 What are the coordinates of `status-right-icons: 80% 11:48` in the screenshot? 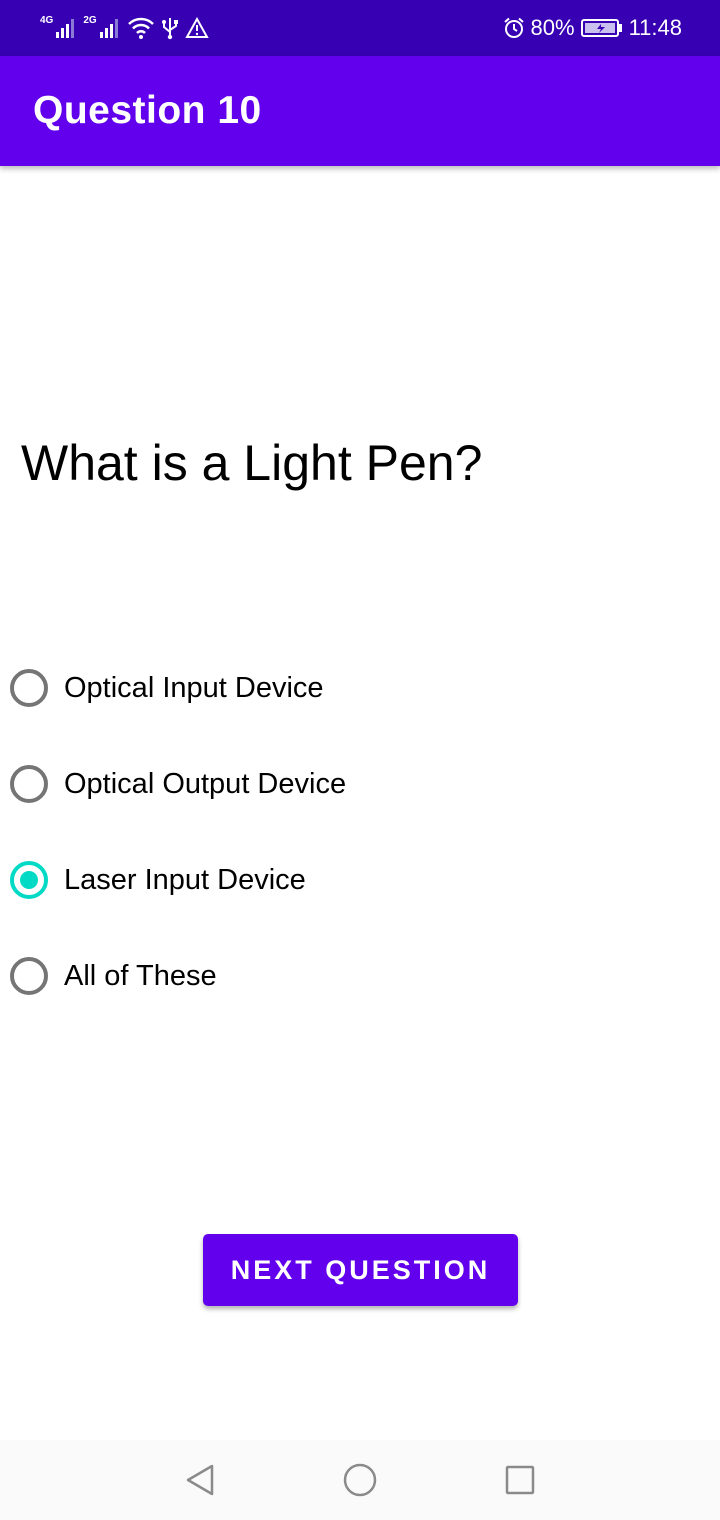 It's located at (592, 28).